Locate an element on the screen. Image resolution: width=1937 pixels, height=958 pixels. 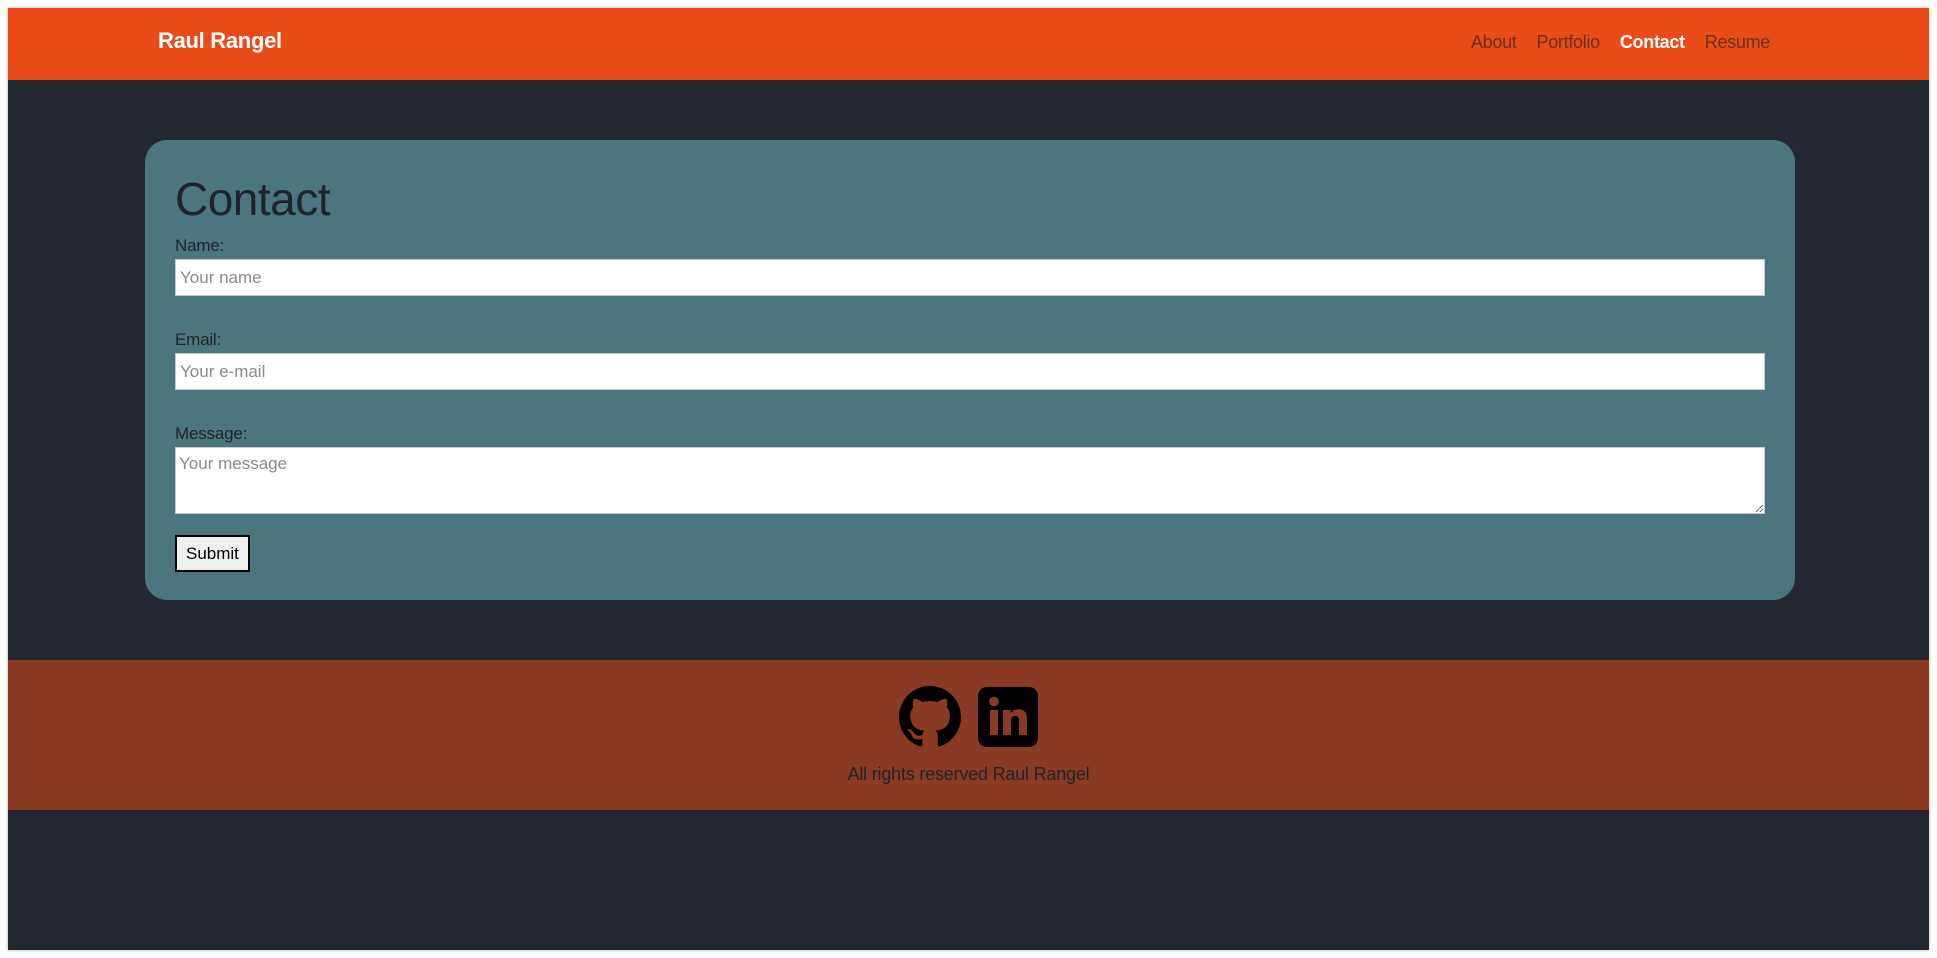
copyright-text: All rights reserved Raul Rangel is located at coordinates (968, 774).